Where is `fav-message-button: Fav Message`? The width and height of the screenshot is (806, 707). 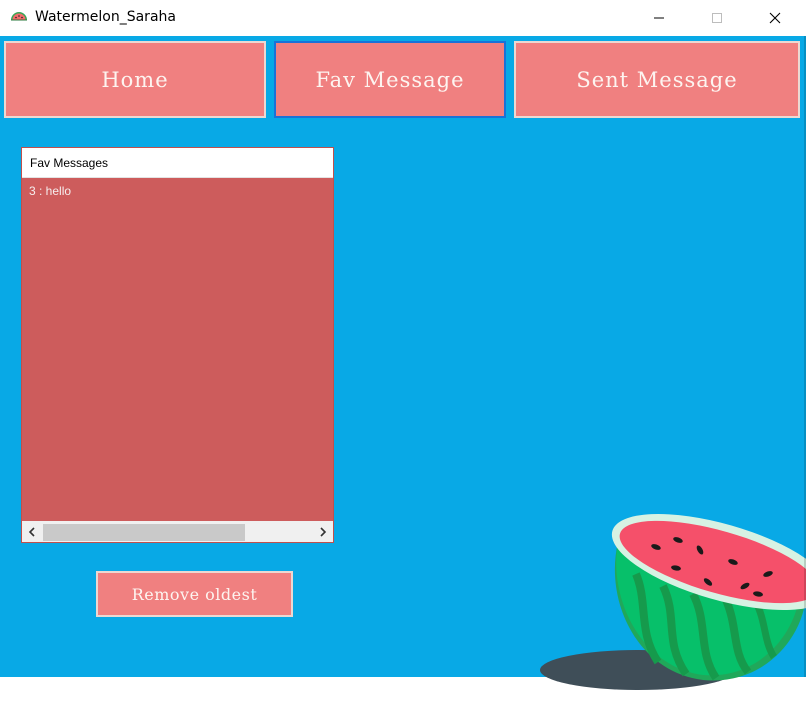
fav-message-button: Fav Message is located at coordinates (390, 79).